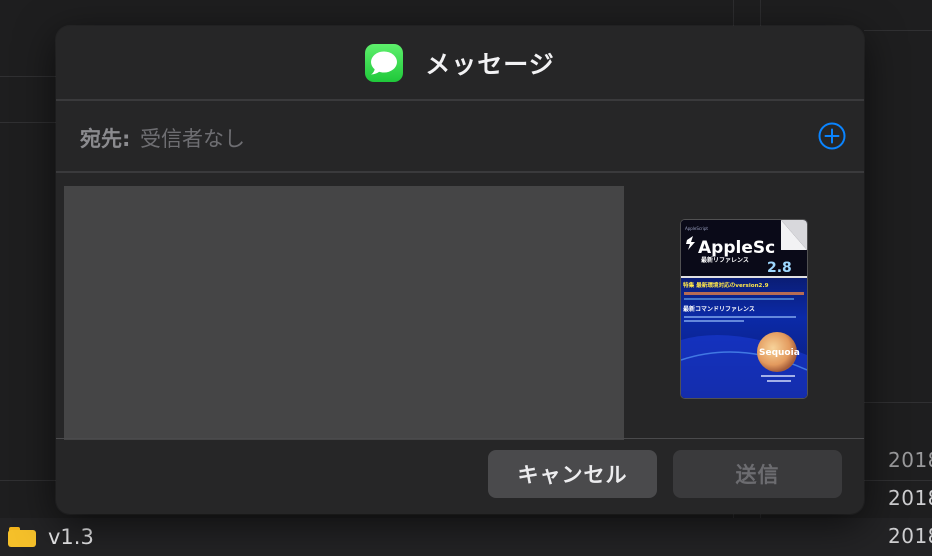  Describe the element at coordinates (22, 537) in the screenshot. I see `folder-icon` at that location.